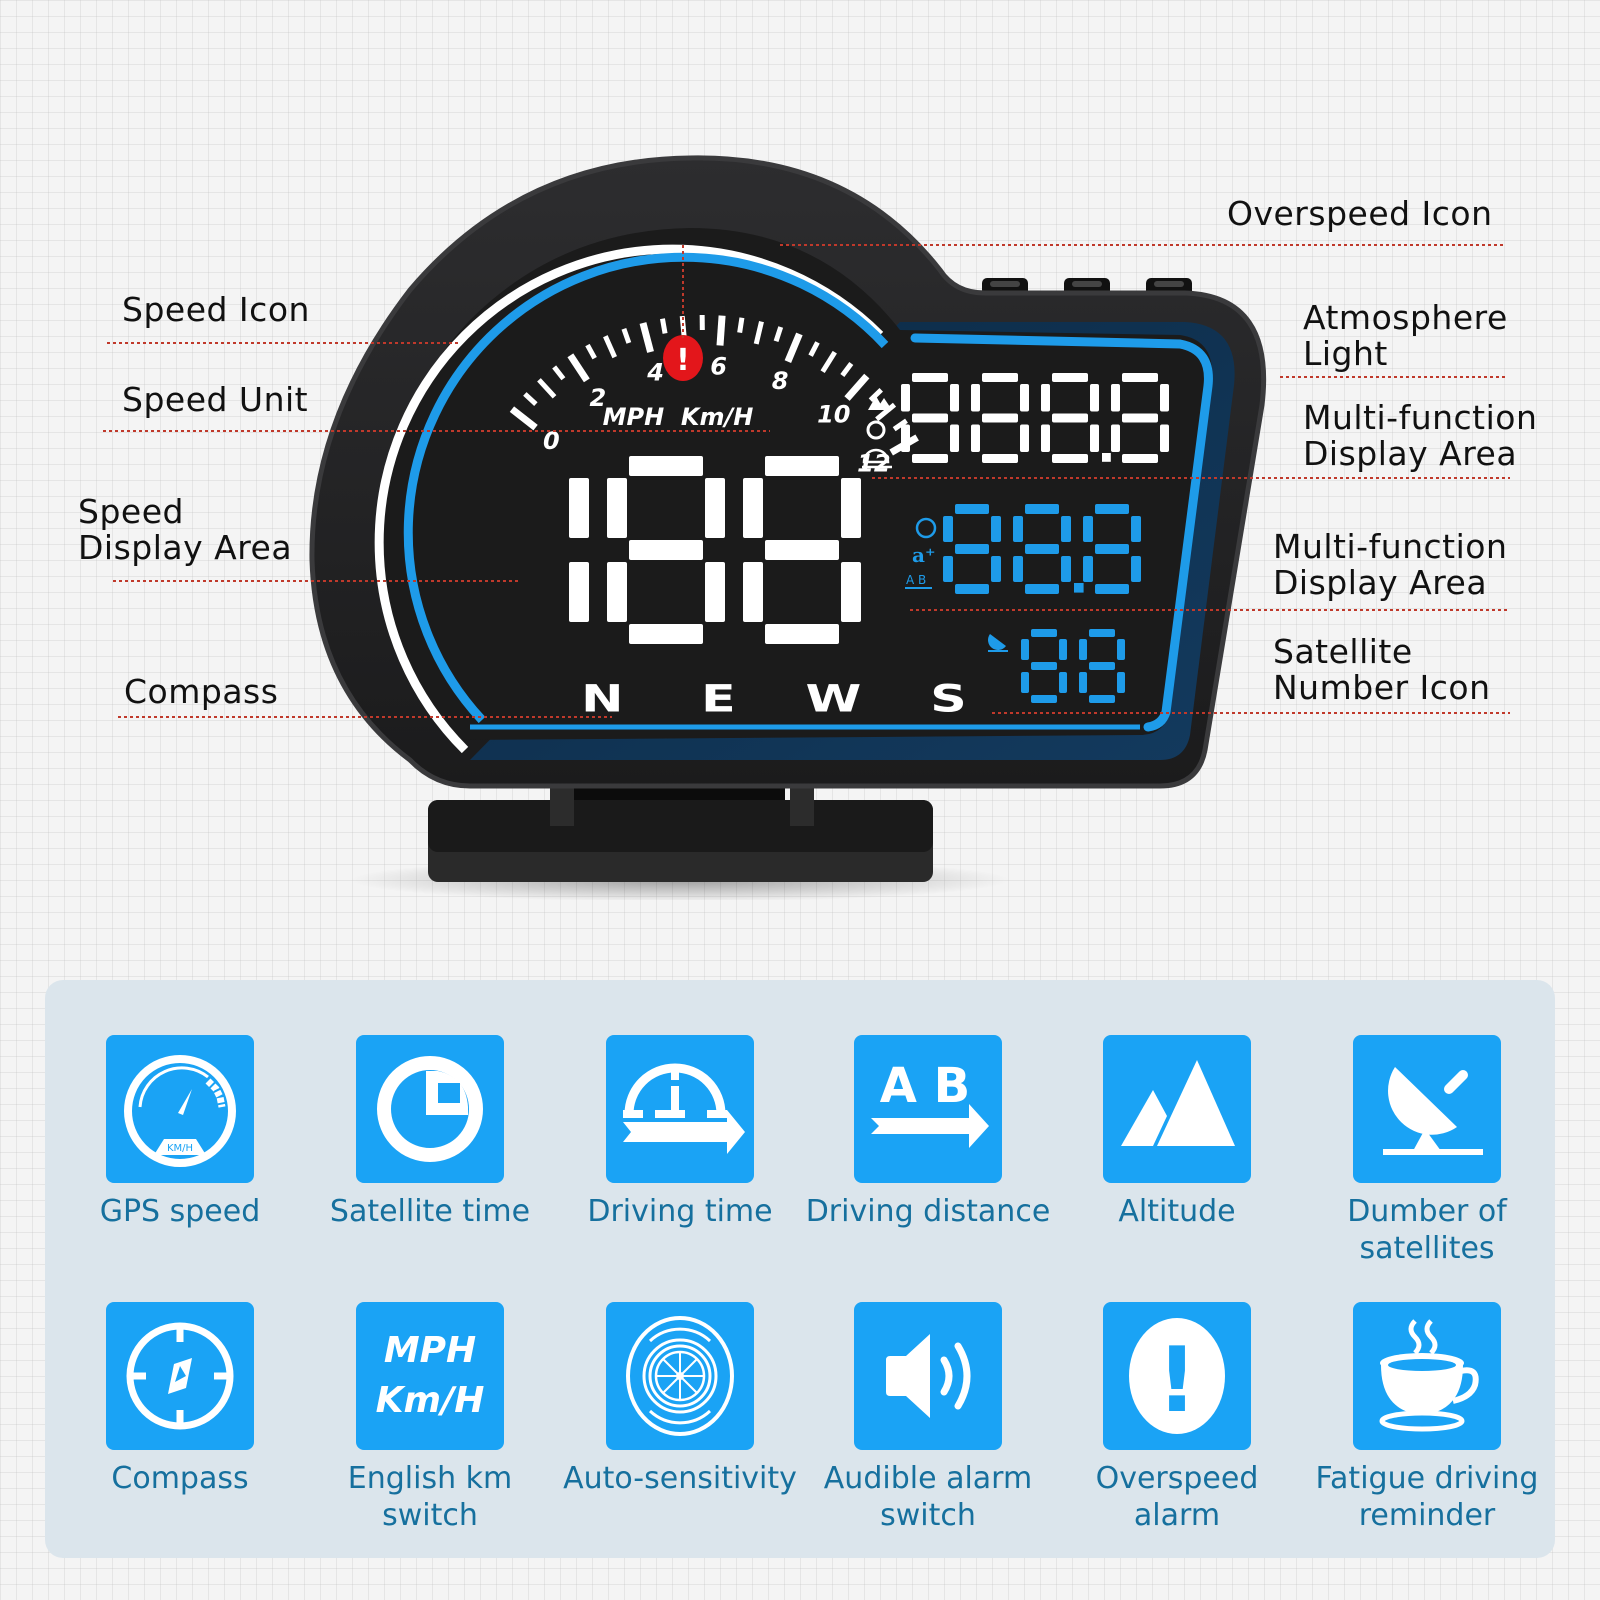 This screenshot has width=1600, height=1600. What do you see at coordinates (180, 1132) in the screenshot?
I see `feature-gps-speed: KM/H GPS speed` at bounding box center [180, 1132].